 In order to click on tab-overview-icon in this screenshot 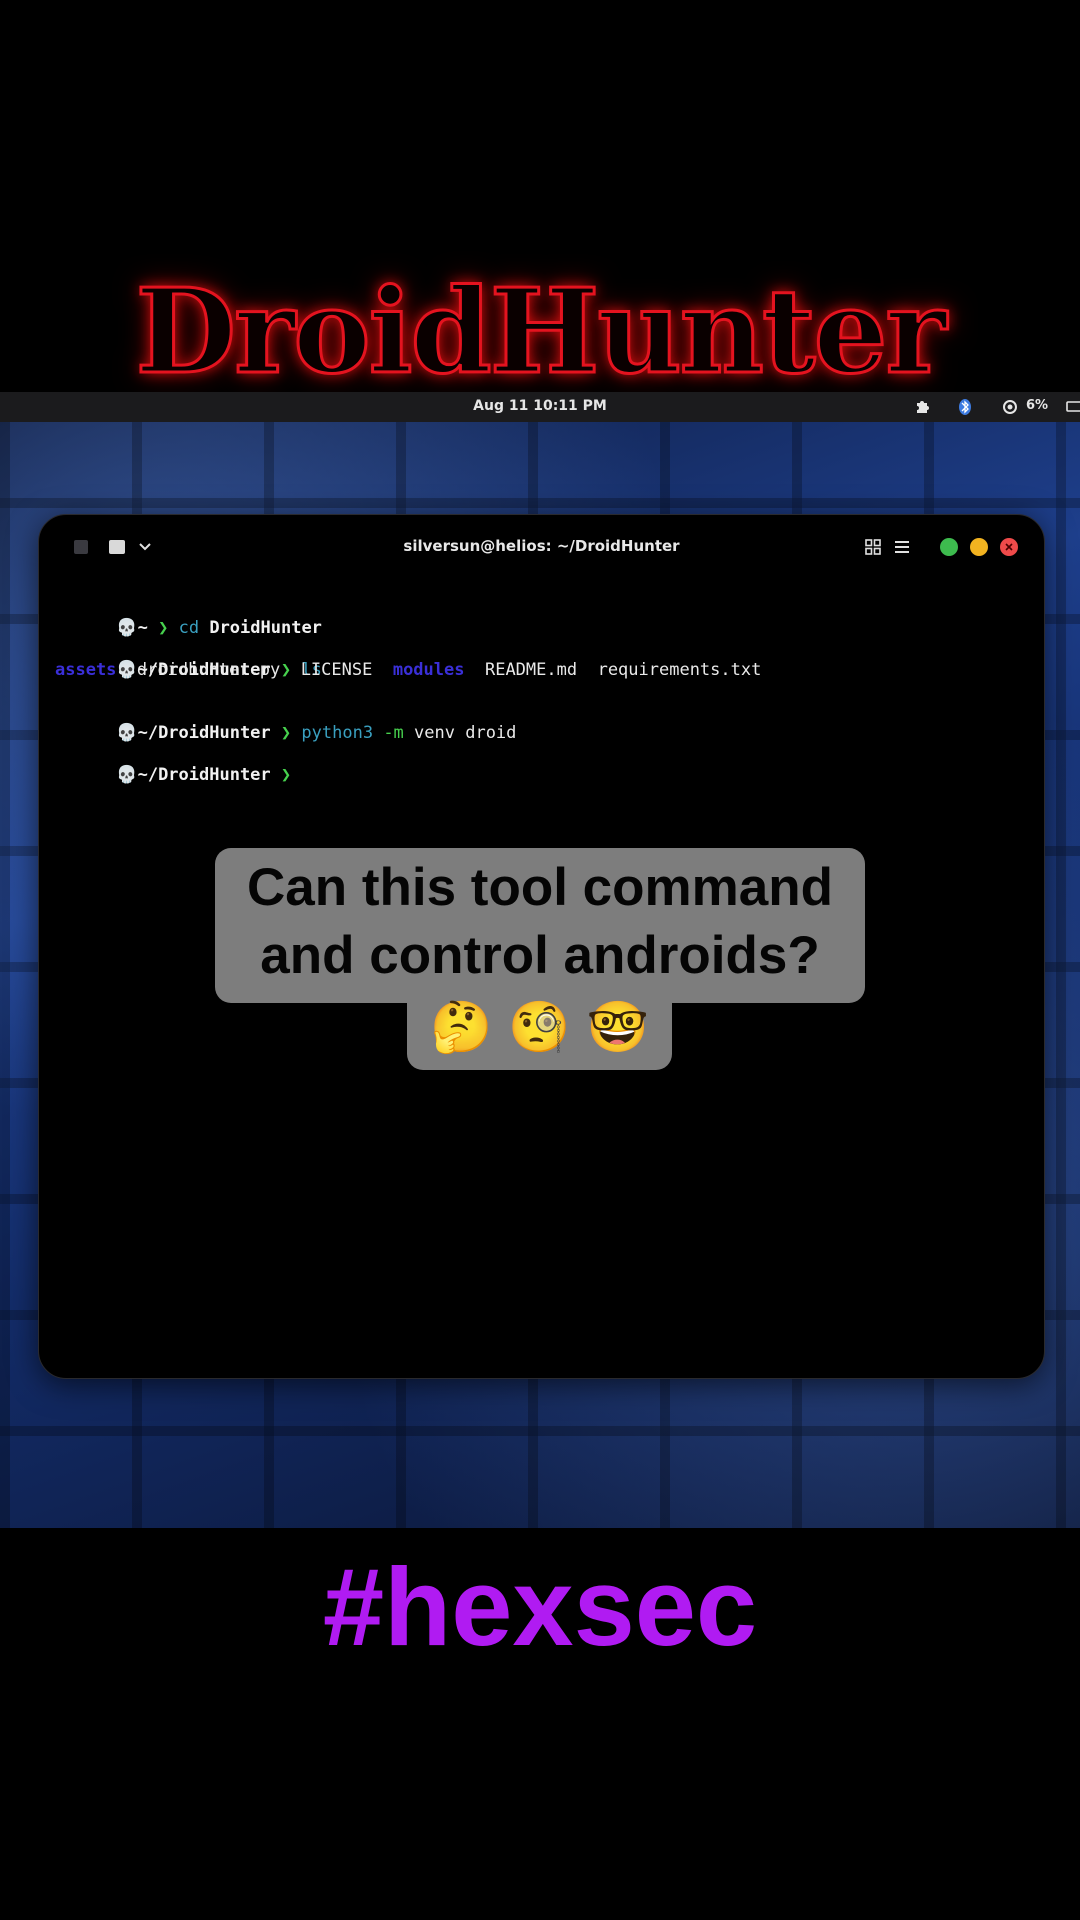, I will do `click(873, 547)`.